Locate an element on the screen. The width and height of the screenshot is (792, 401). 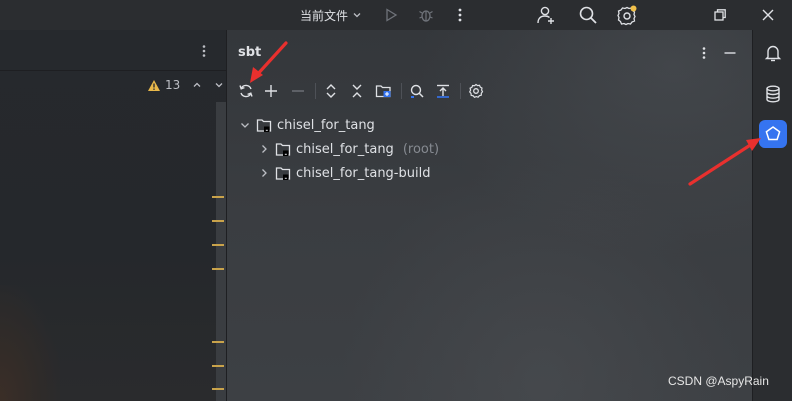
tree-node-label: chisel_for_tang-build is located at coordinates (363, 173).